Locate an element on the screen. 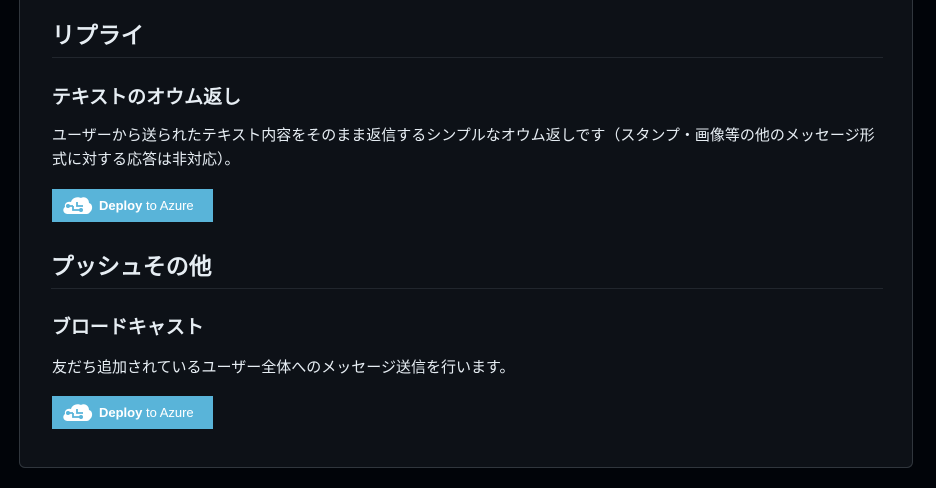 Image resolution: width=936 pixels, height=488 pixels. deploy-to-azure-link-broadcast: Deploy to Azure is located at coordinates (132, 412).